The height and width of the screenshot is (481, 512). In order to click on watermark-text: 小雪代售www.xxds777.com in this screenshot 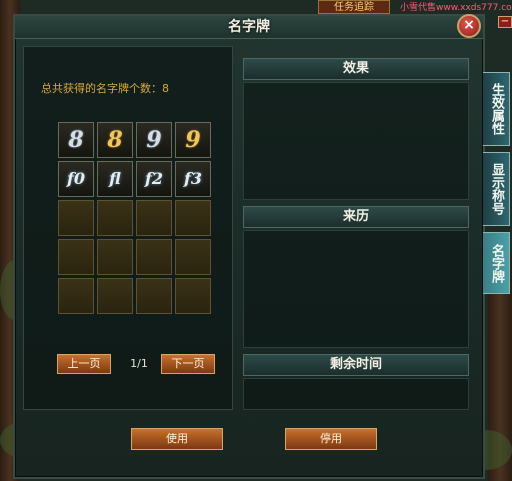, I will do `click(456, 8)`.